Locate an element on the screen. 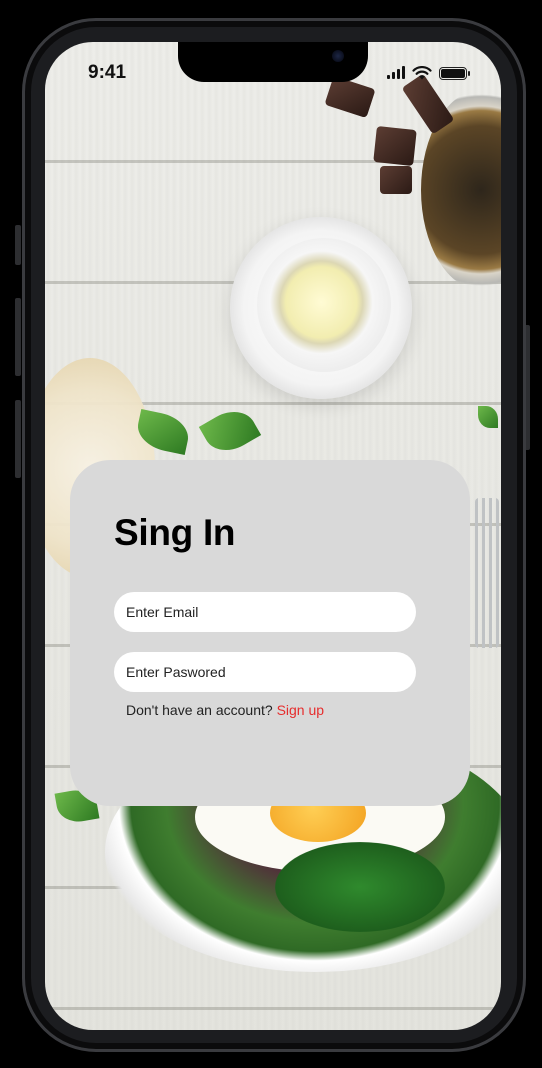 Image resolution: width=542 pixels, height=1068 pixels. spinach-image is located at coordinates (360, 887).